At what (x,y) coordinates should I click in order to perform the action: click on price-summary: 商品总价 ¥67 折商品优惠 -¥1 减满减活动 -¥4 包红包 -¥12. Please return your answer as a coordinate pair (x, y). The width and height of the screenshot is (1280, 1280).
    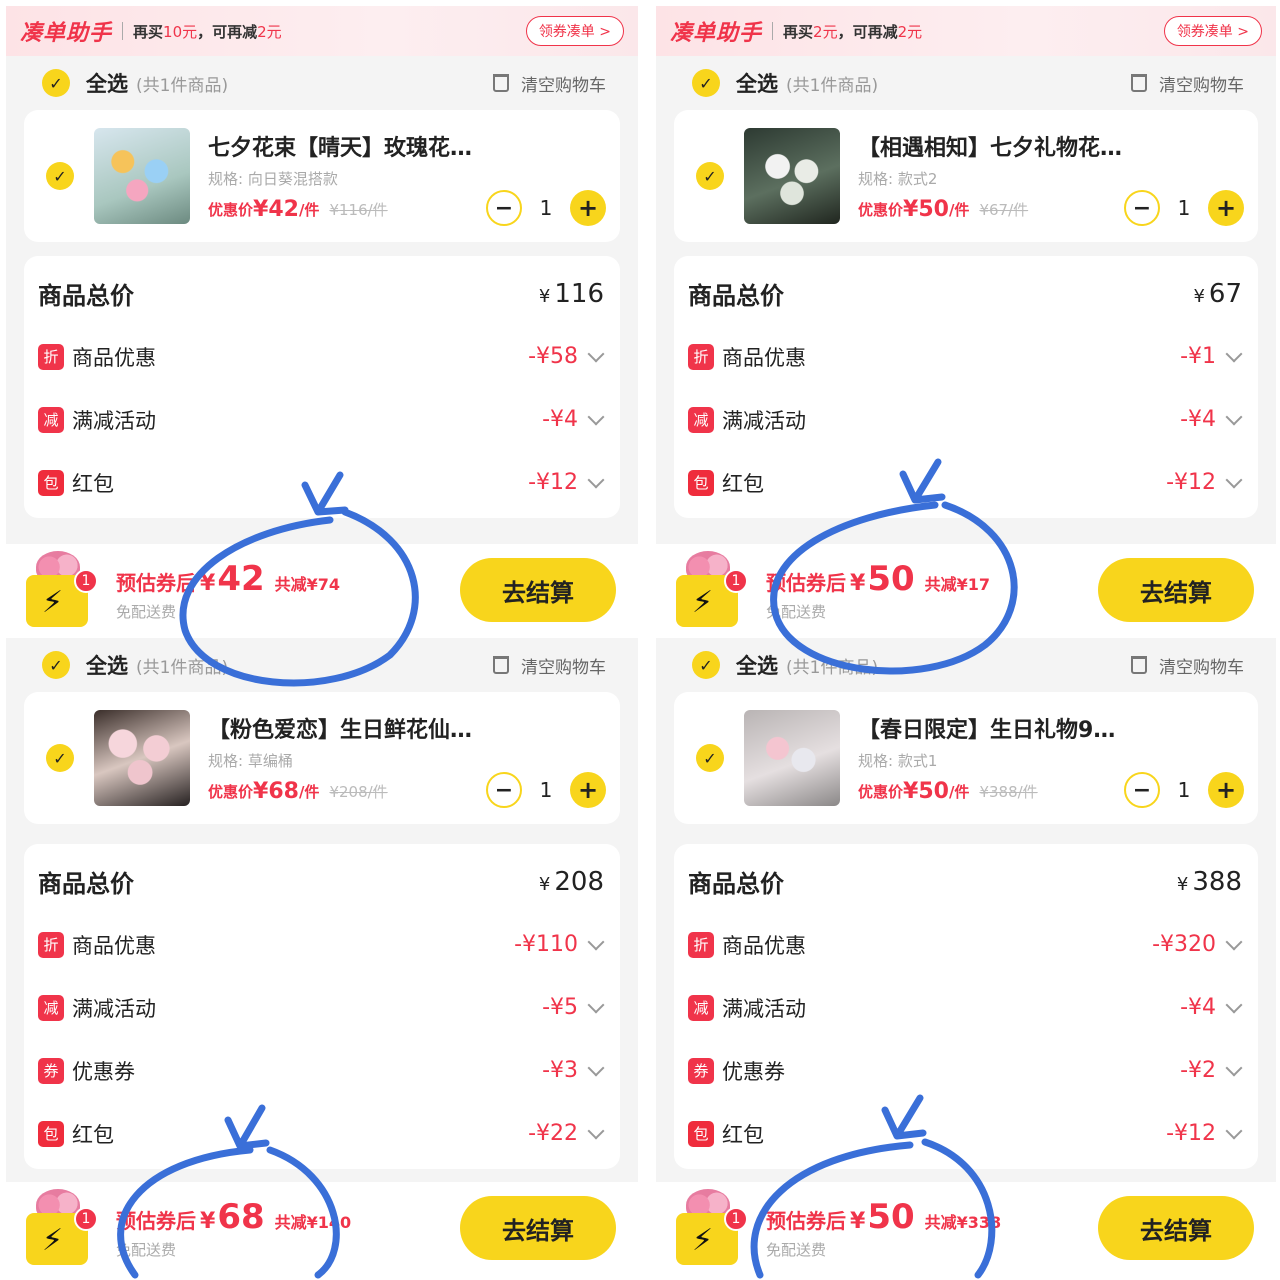
    Looking at the image, I should click on (966, 387).